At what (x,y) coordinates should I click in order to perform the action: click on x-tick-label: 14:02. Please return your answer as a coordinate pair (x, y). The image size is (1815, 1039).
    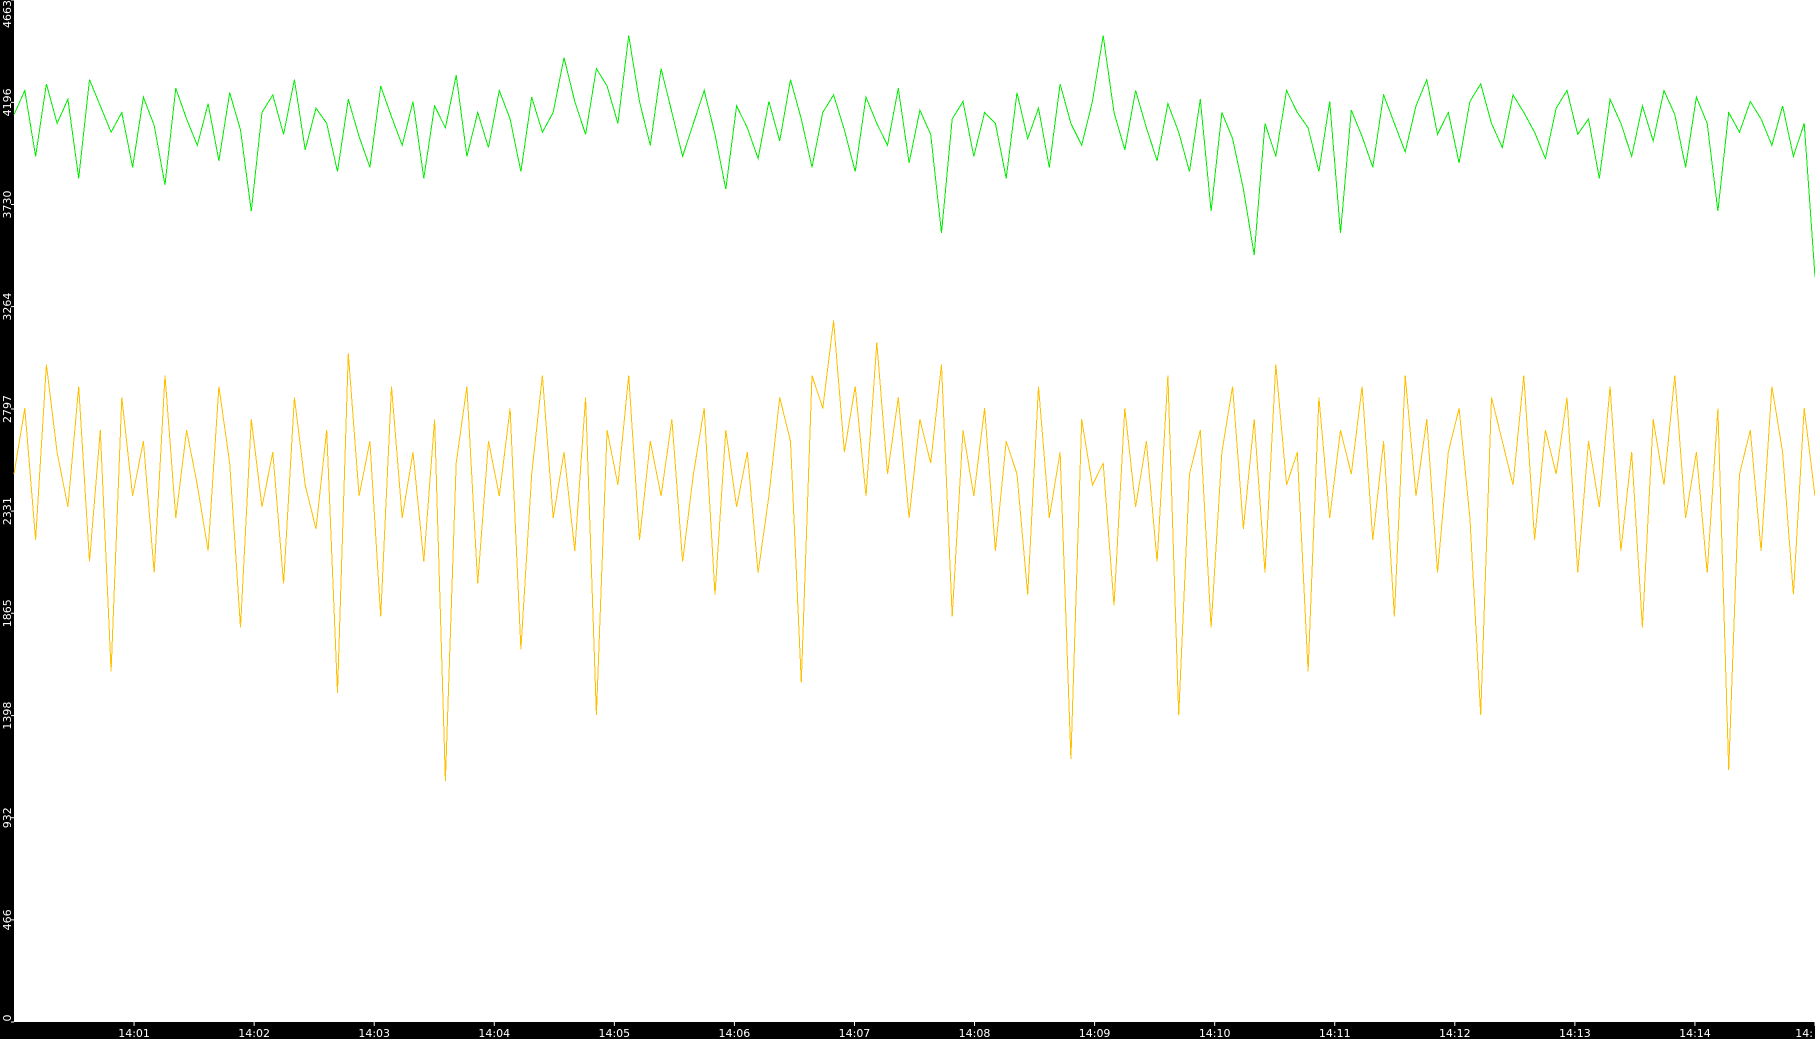
    Looking at the image, I should click on (254, 1033).